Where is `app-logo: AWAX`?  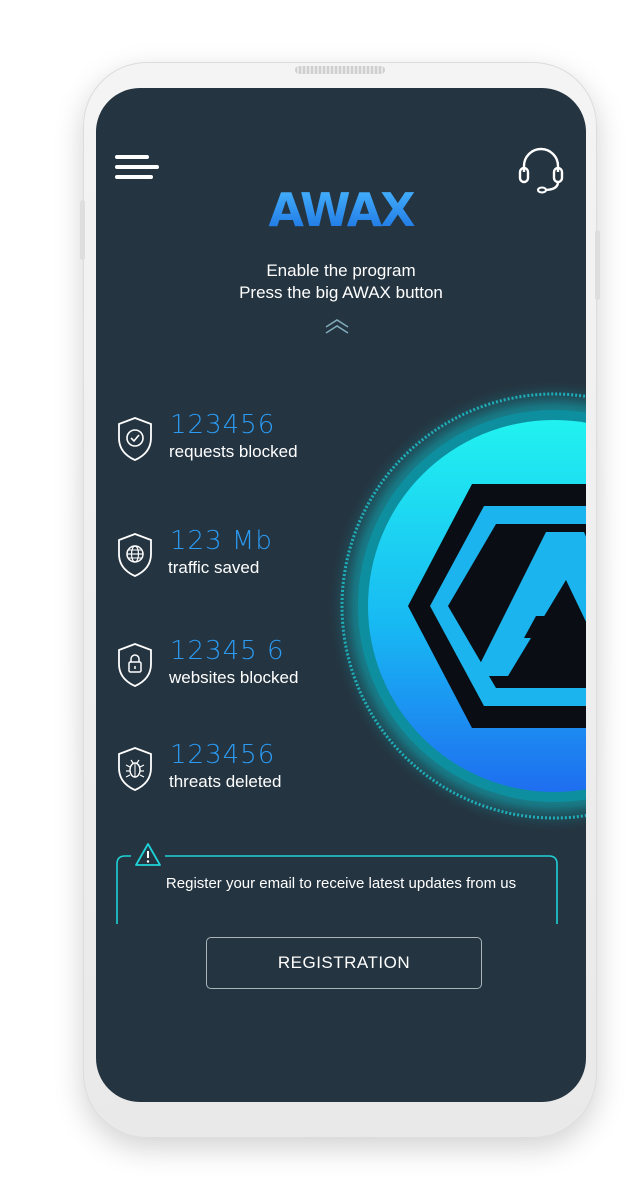
app-logo: AWAX is located at coordinates (341, 210).